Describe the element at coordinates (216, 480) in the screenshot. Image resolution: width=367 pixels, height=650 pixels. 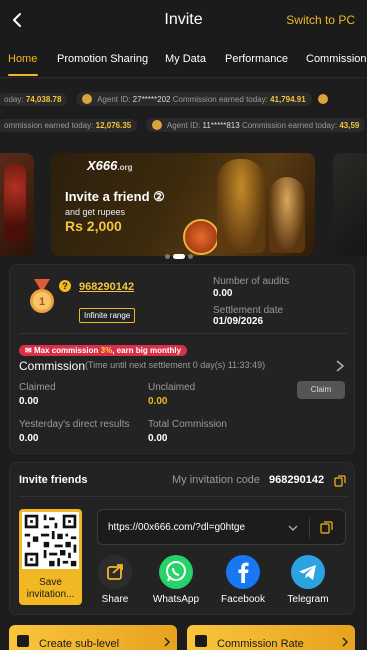
I see `invitation-code-label: My invitation code` at that location.